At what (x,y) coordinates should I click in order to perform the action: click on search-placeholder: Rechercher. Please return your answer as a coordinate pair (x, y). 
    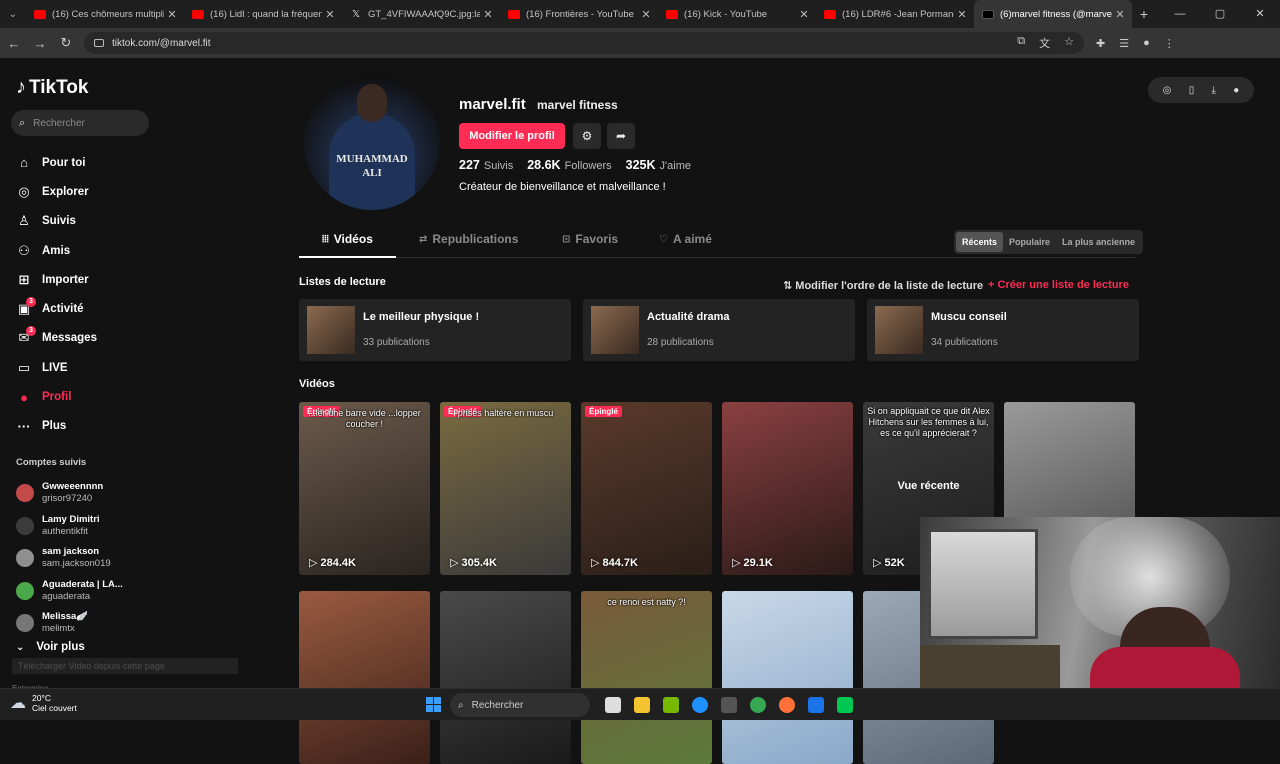
    Looking at the image, I should click on (59, 123).